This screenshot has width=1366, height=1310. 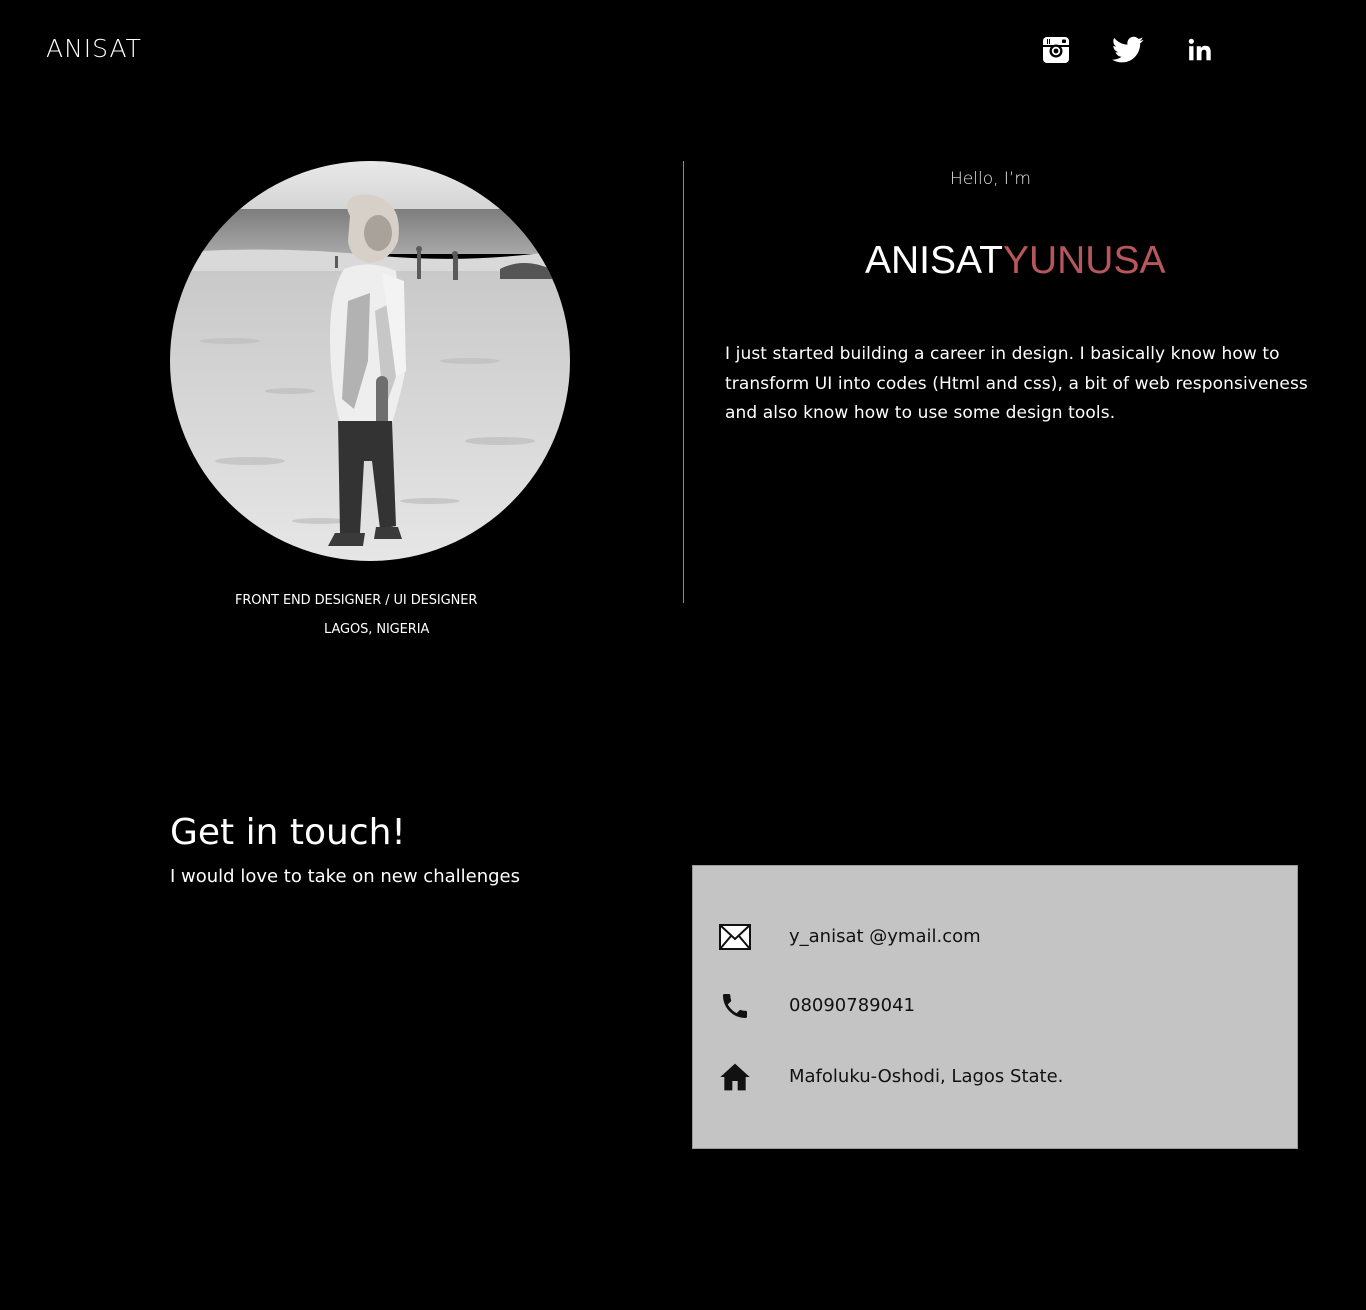 I want to click on linkedin-icon, so click(x=1199, y=49).